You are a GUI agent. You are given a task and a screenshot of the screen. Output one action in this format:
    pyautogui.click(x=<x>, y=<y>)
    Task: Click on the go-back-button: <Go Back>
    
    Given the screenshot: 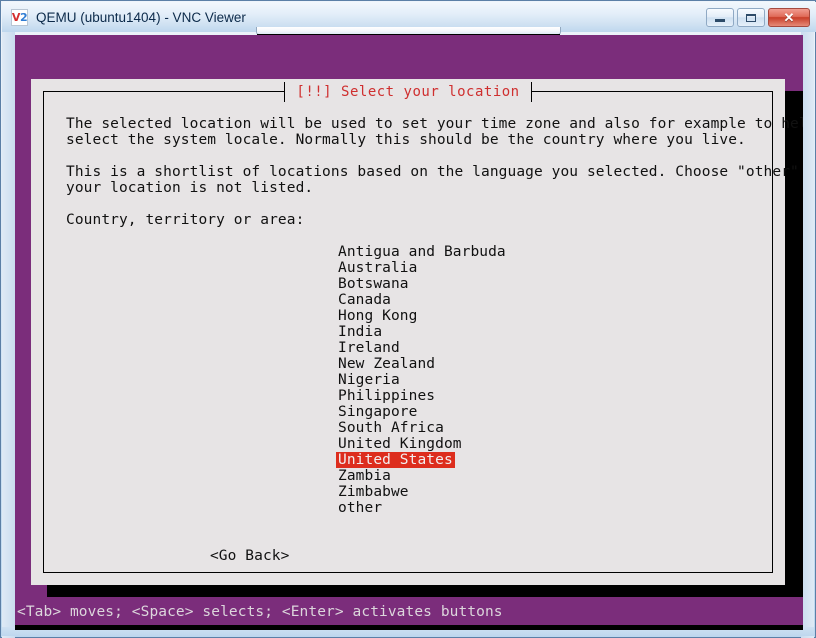 What is the action you would take?
    pyautogui.click(x=249, y=556)
    